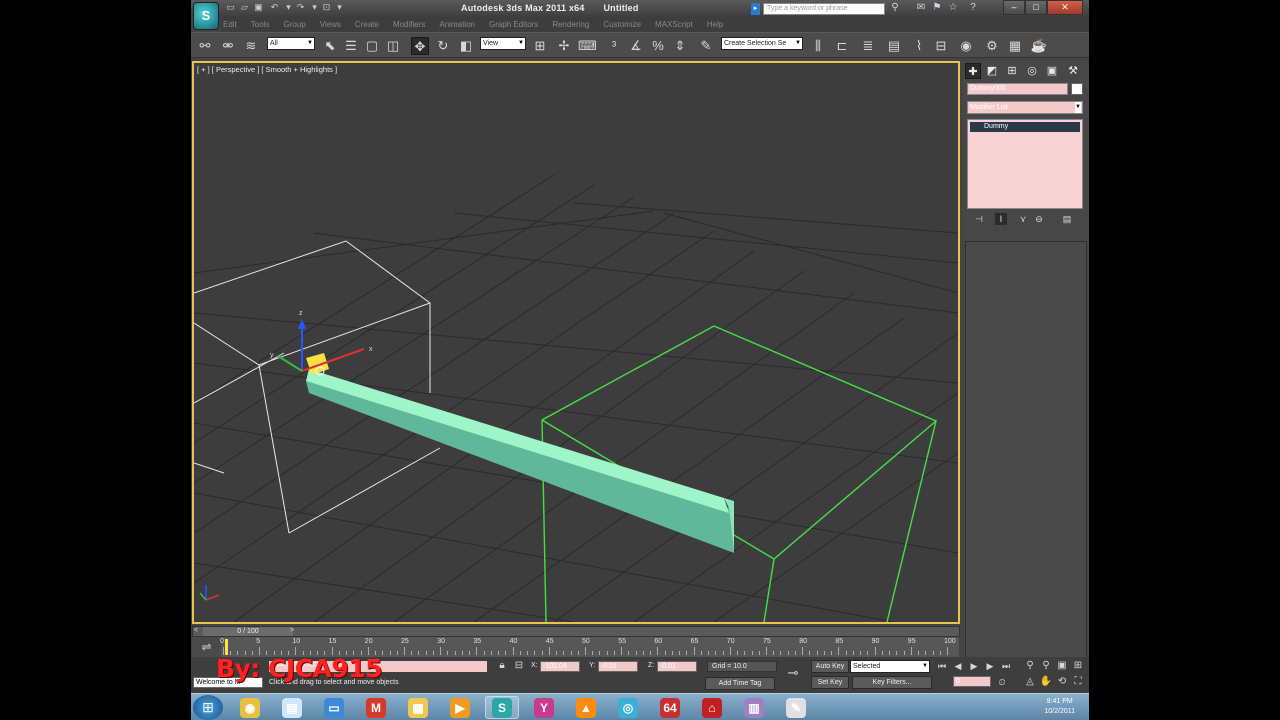 The image size is (1280, 720). What do you see at coordinates (890, 666) in the screenshot?
I see `key-mode-dropdown: Selected ▼` at bounding box center [890, 666].